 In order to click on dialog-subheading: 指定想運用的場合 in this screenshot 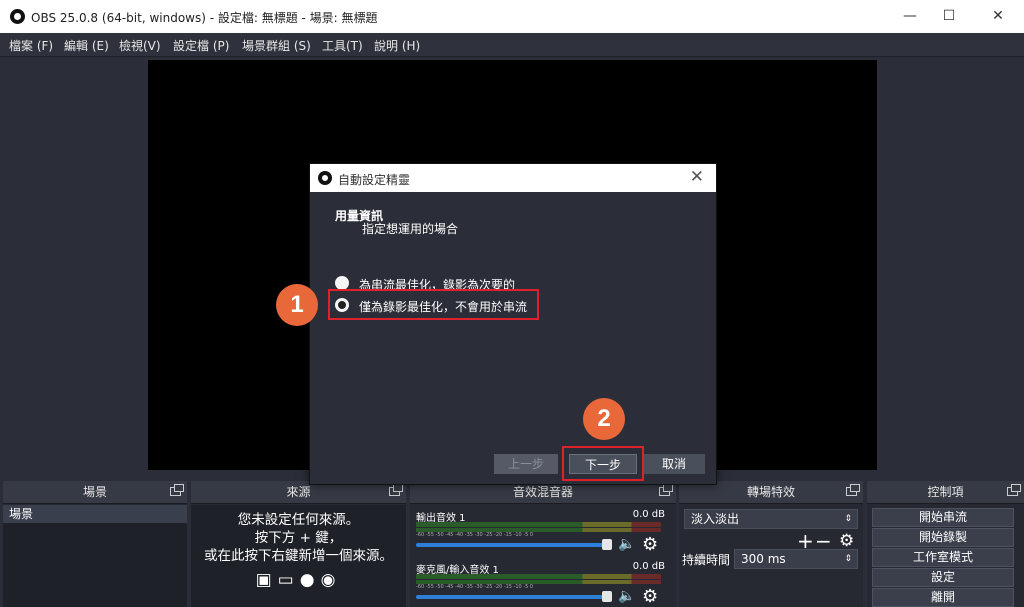, I will do `click(410, 229)`.